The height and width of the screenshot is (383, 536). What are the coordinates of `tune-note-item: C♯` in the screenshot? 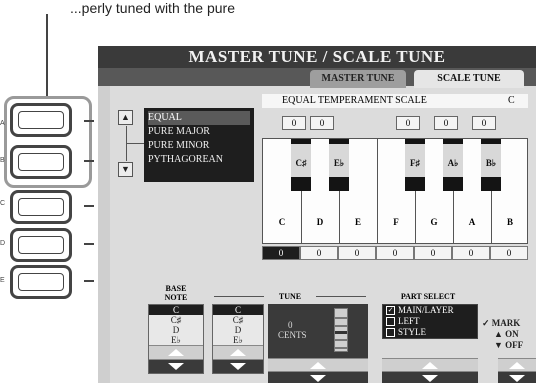 It's located at (238, 320).